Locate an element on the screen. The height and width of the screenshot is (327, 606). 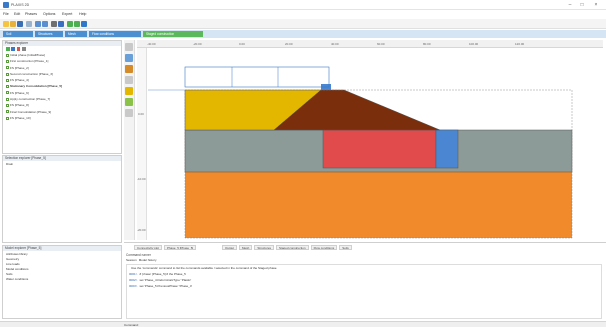
command-text: set 'Phase_5.PreviousPhase' 'Phase_4' is located at coordinates (166, 286).